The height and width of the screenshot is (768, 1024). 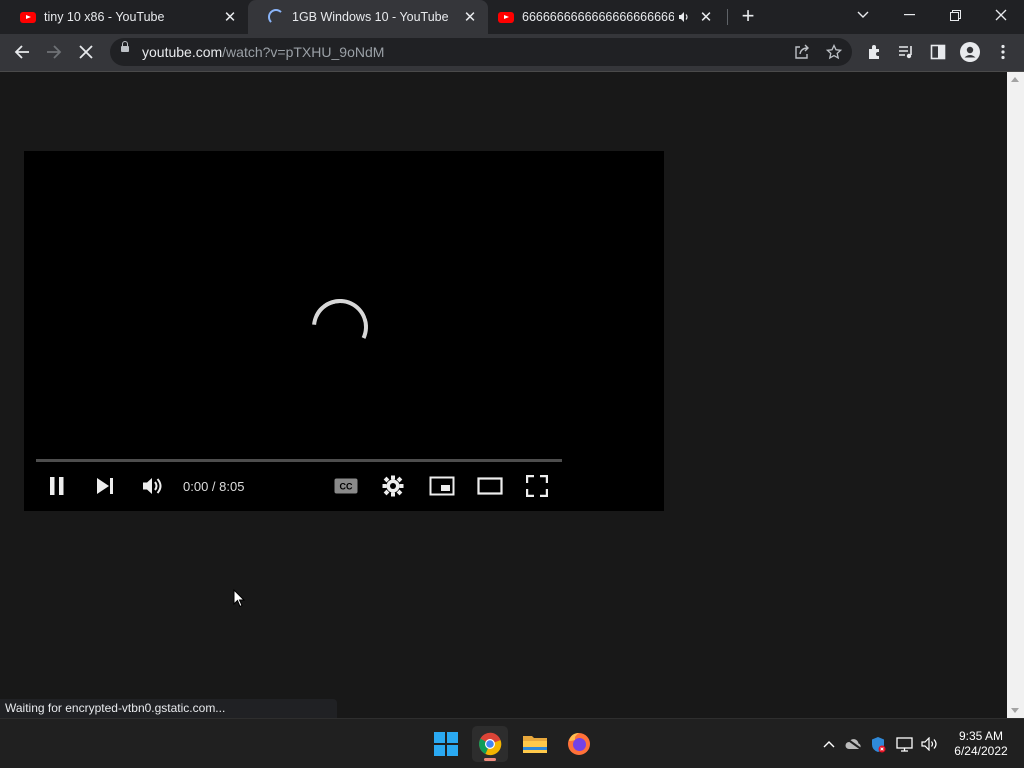 What do you see at coordinates (906, 52) in the screenshot?
I see `media-control-icon` at bounding box center [906, 52].